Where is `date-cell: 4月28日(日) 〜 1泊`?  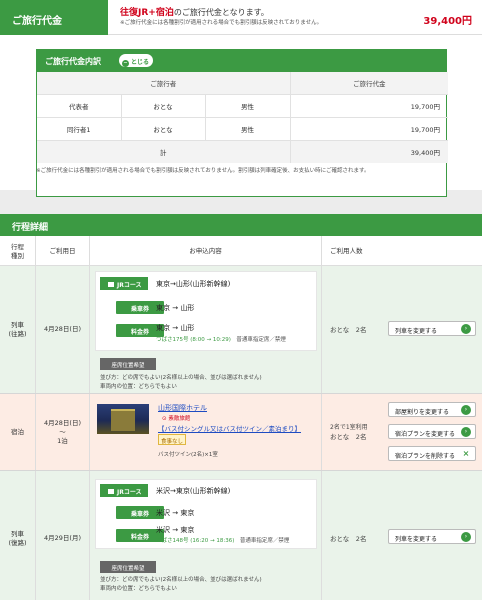 date-cell: 4月28日(日) 〜 1泊 is located at coordinates (63, 432).